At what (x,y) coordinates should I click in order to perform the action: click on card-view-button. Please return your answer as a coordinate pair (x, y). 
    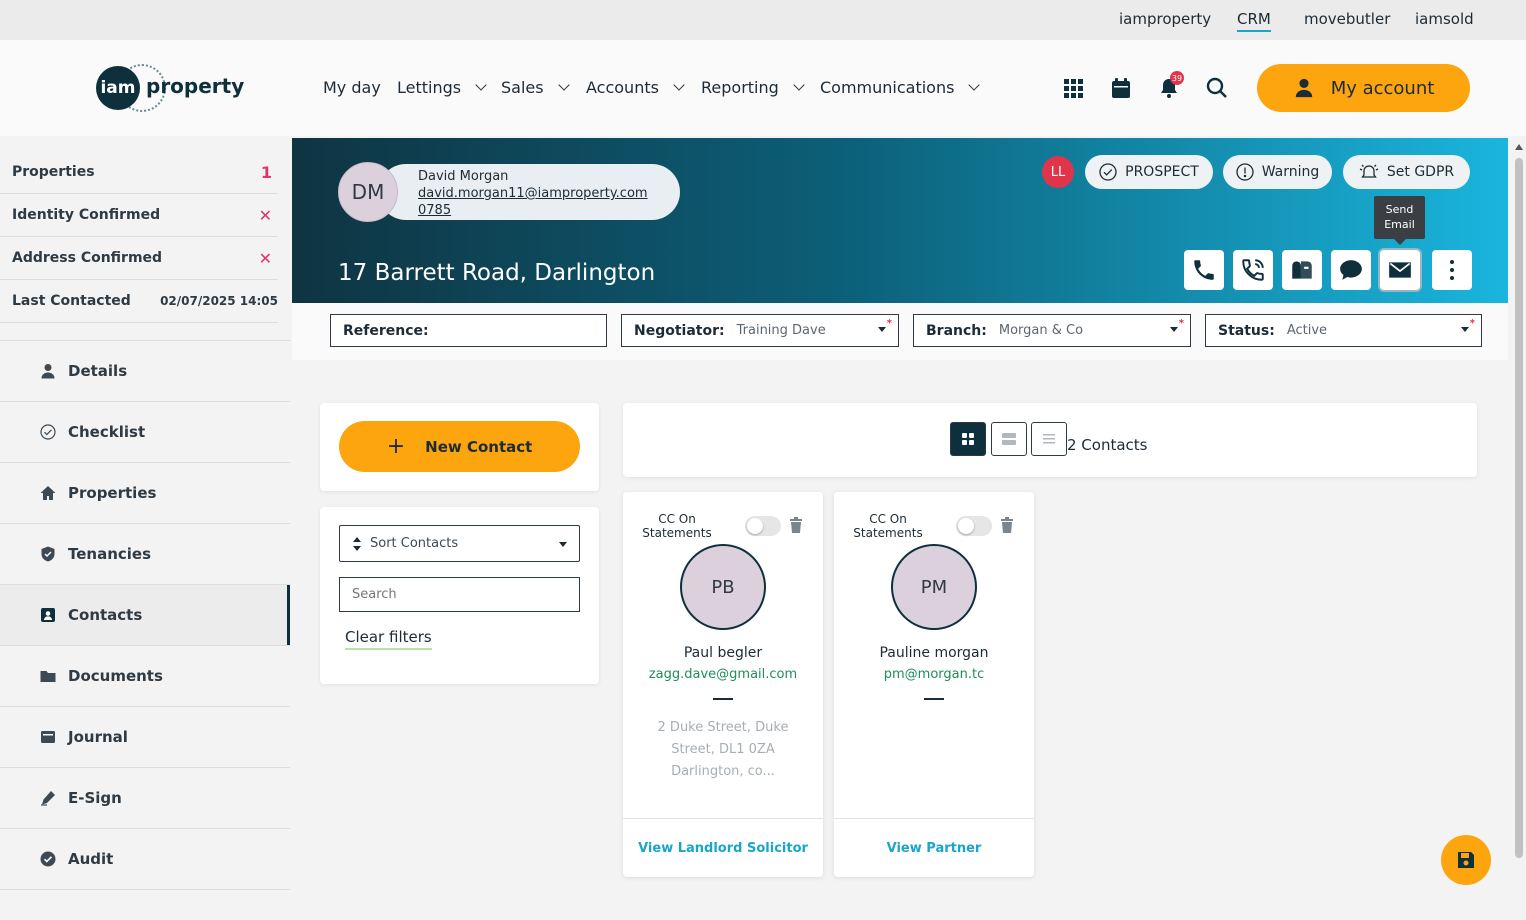
    Looking at the image, I should click on (1009, 439).